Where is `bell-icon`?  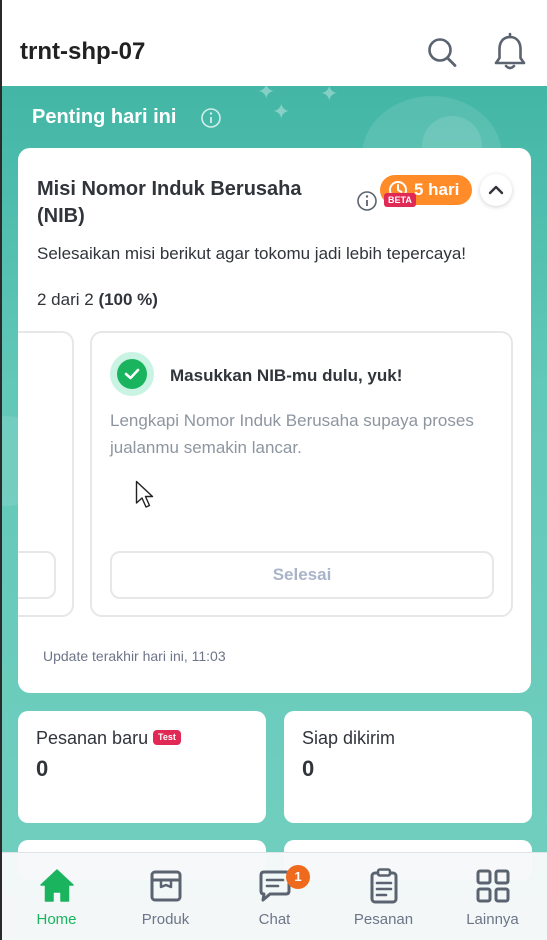 bell-icon is located at coordinates (510, 52).